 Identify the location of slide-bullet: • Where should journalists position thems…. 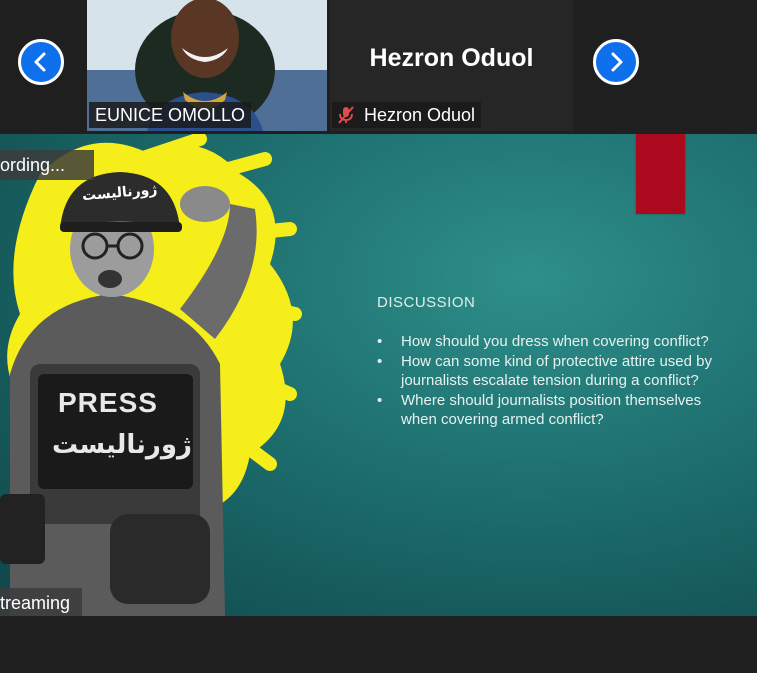
(539, 410).